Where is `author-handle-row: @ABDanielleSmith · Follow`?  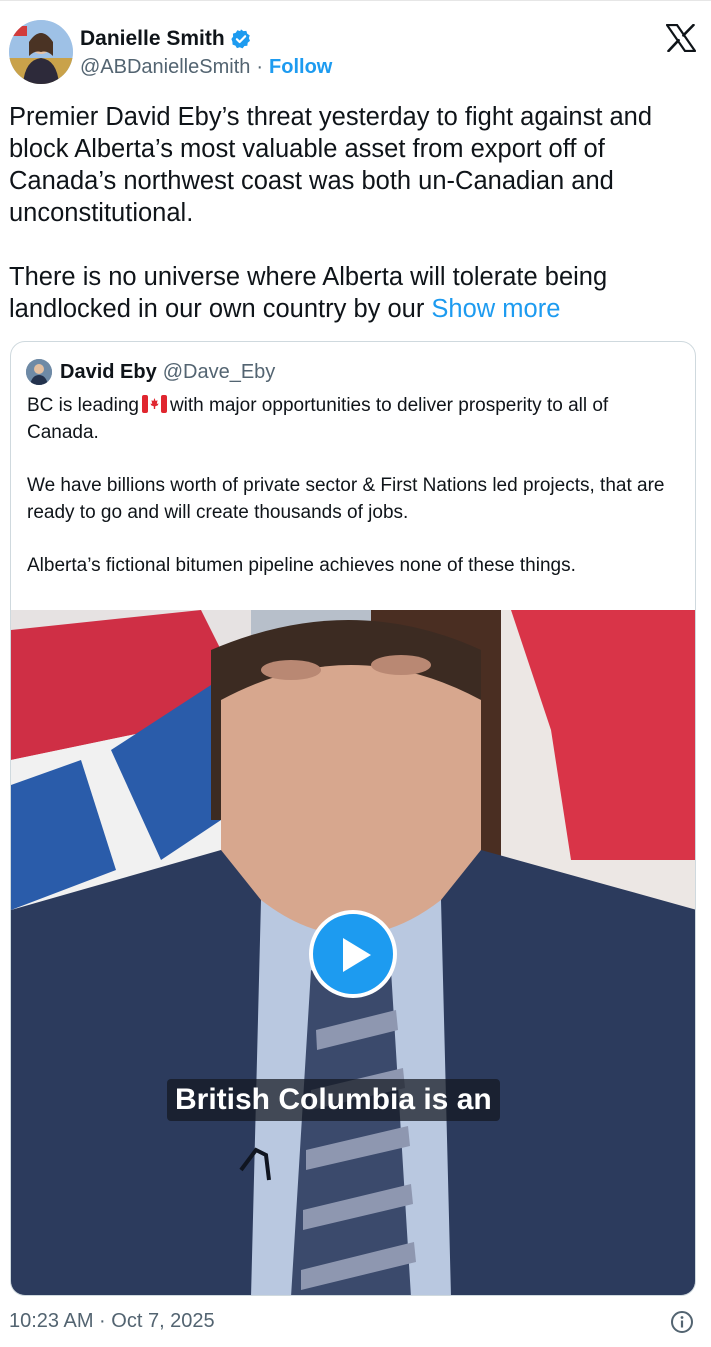
author-handle-row: @ABDanielleSmith · Follow is located at coordinates (206, 67).